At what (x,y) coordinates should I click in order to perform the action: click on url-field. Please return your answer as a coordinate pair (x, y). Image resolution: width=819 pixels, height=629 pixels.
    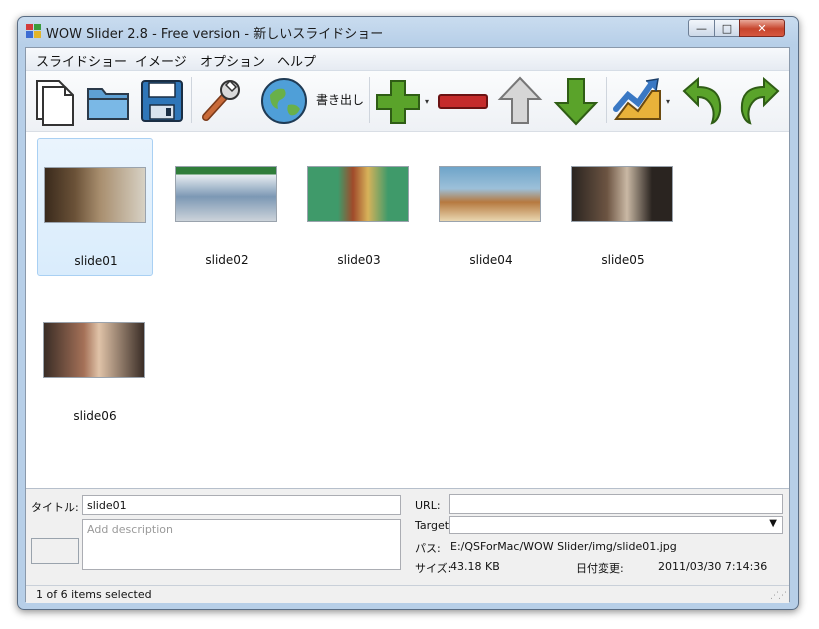
    Looking at the image, I should click on (616, 504).